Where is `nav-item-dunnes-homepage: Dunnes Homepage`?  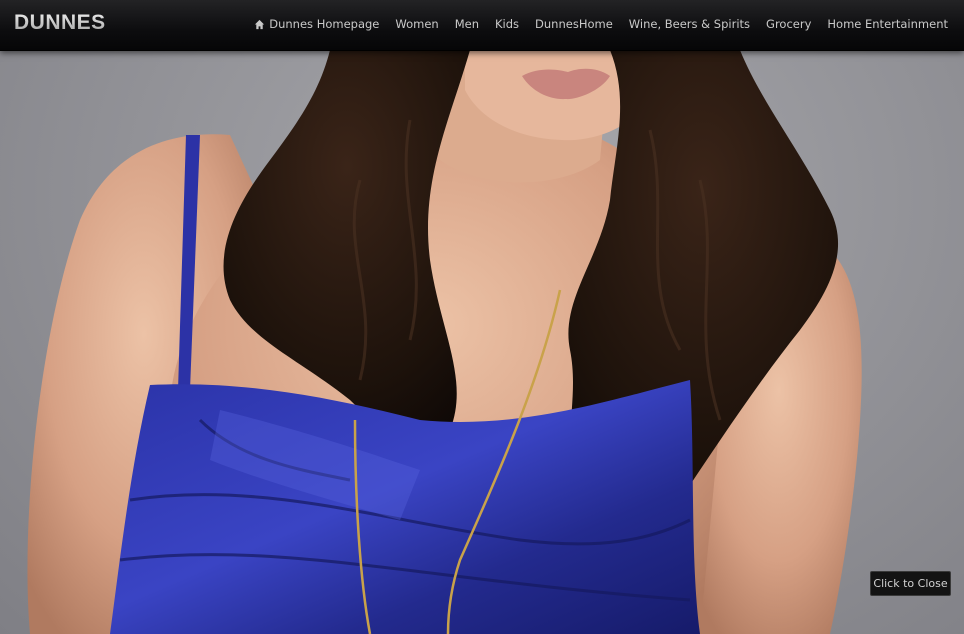
nav-item-dunnes-homepage: Dunnes Homepage is located at coordinates (316, 24).